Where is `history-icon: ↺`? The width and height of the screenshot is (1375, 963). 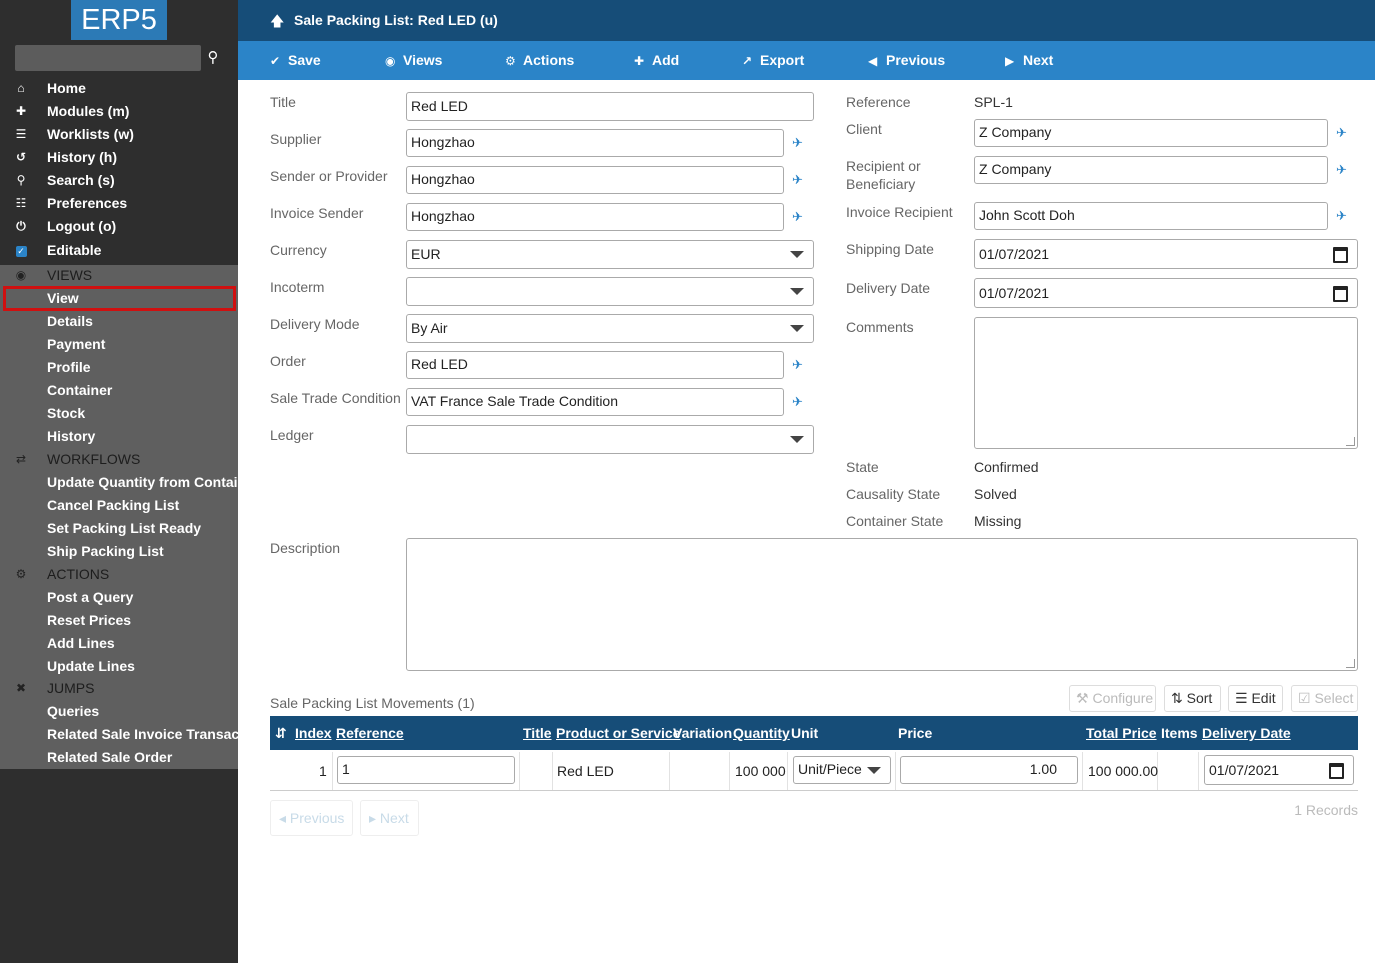
history-icon: ↺ is located at coordinates (21, 157).